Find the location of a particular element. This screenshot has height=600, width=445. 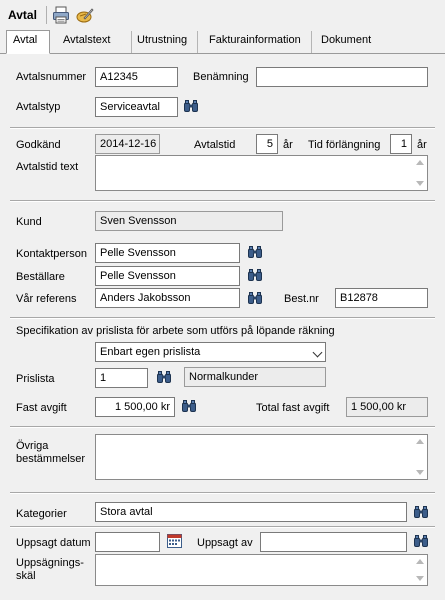

avtalstyp-field: Serviceavtal is located at coordinates (136, 107).